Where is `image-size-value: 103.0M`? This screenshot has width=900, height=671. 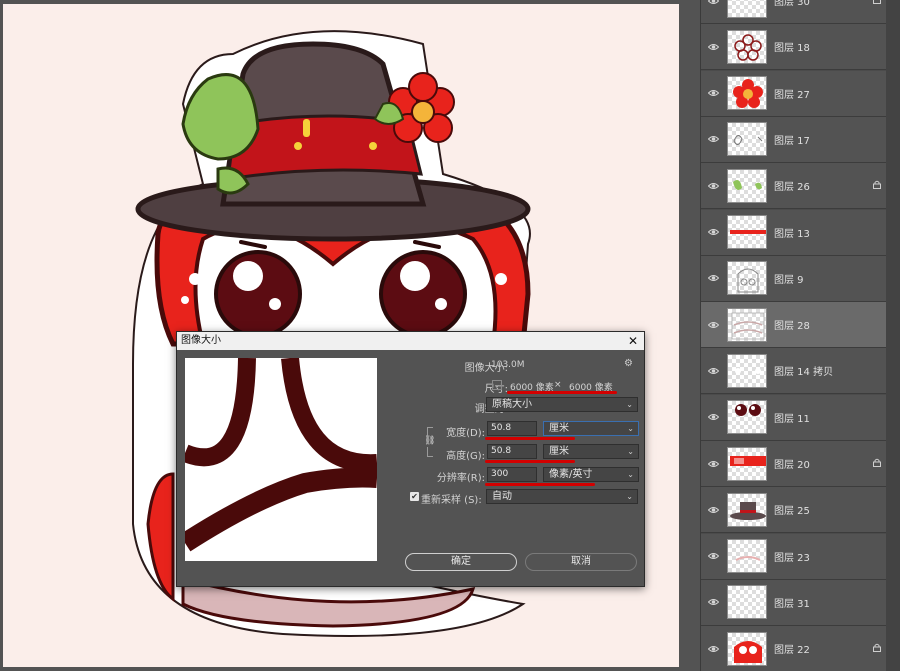 image-size-value: 103.0M is located at coordinates (508, 365).